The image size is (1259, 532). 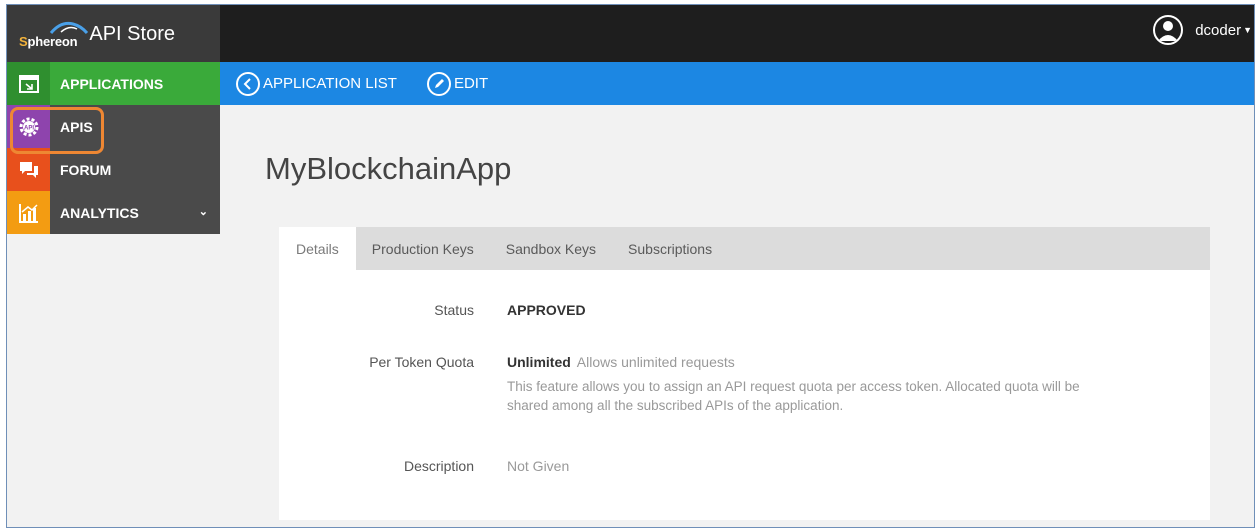 I want to click on api-gear-icon: API, so click(x=28, y=126).